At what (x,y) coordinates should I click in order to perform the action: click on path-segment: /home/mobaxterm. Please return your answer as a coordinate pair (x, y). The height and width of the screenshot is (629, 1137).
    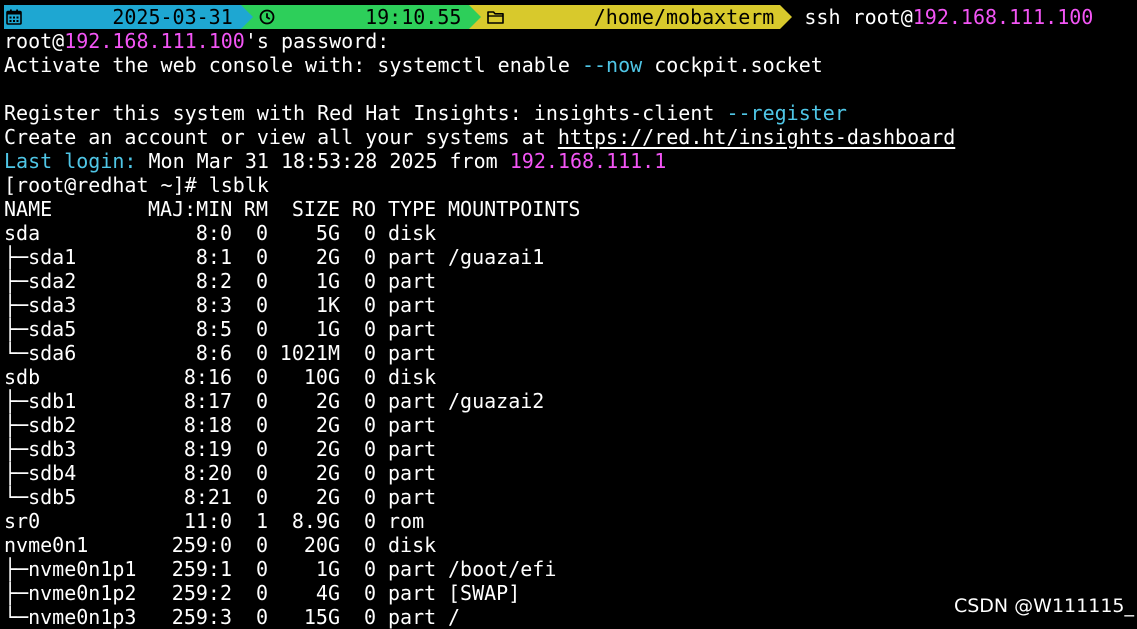
    Looking at the image, I should click on (631, 17).